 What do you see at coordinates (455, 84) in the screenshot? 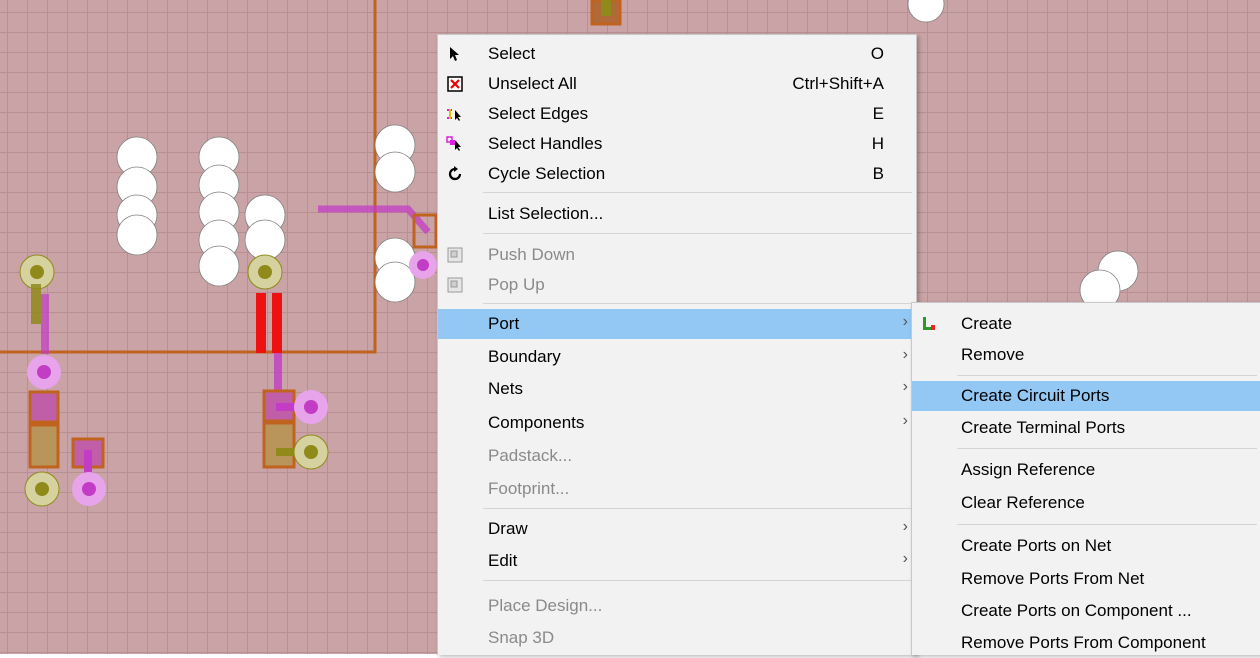
I see `unselect-all-icon` at bounding box center [455, 84].